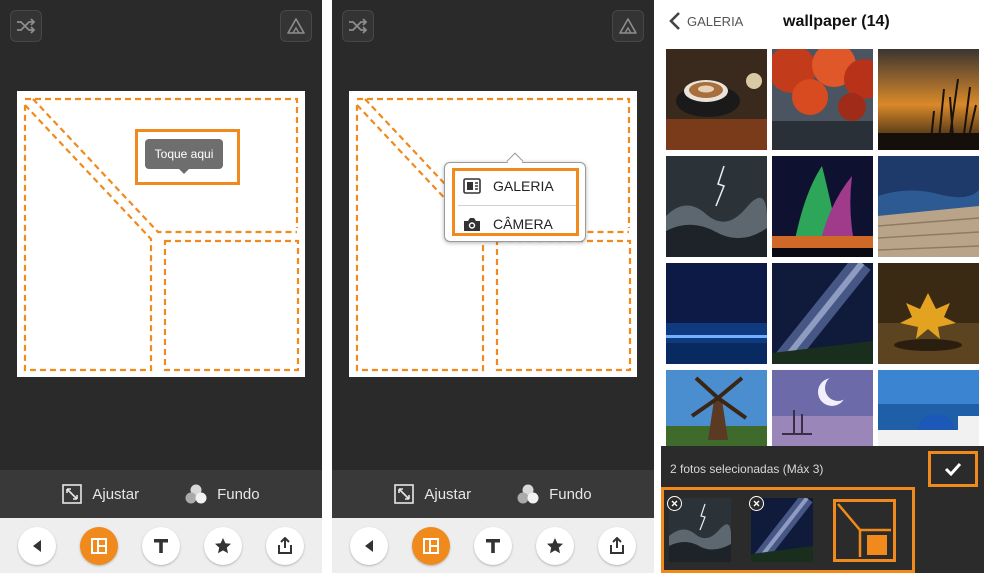  Describe the element at coordinates (928, 206) in the screenshot. I see `photo-ocean-dock` at that location.